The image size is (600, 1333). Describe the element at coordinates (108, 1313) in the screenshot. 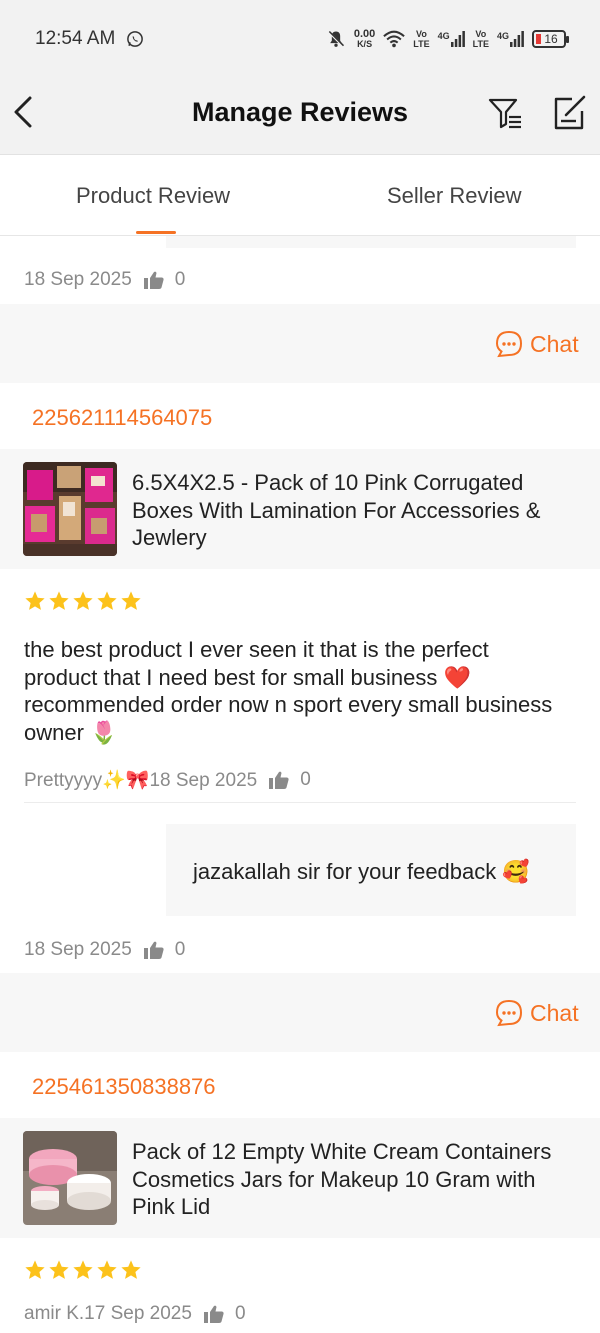

I see `reviewer-and-date: amir K.17 Sep 2025` at that location.